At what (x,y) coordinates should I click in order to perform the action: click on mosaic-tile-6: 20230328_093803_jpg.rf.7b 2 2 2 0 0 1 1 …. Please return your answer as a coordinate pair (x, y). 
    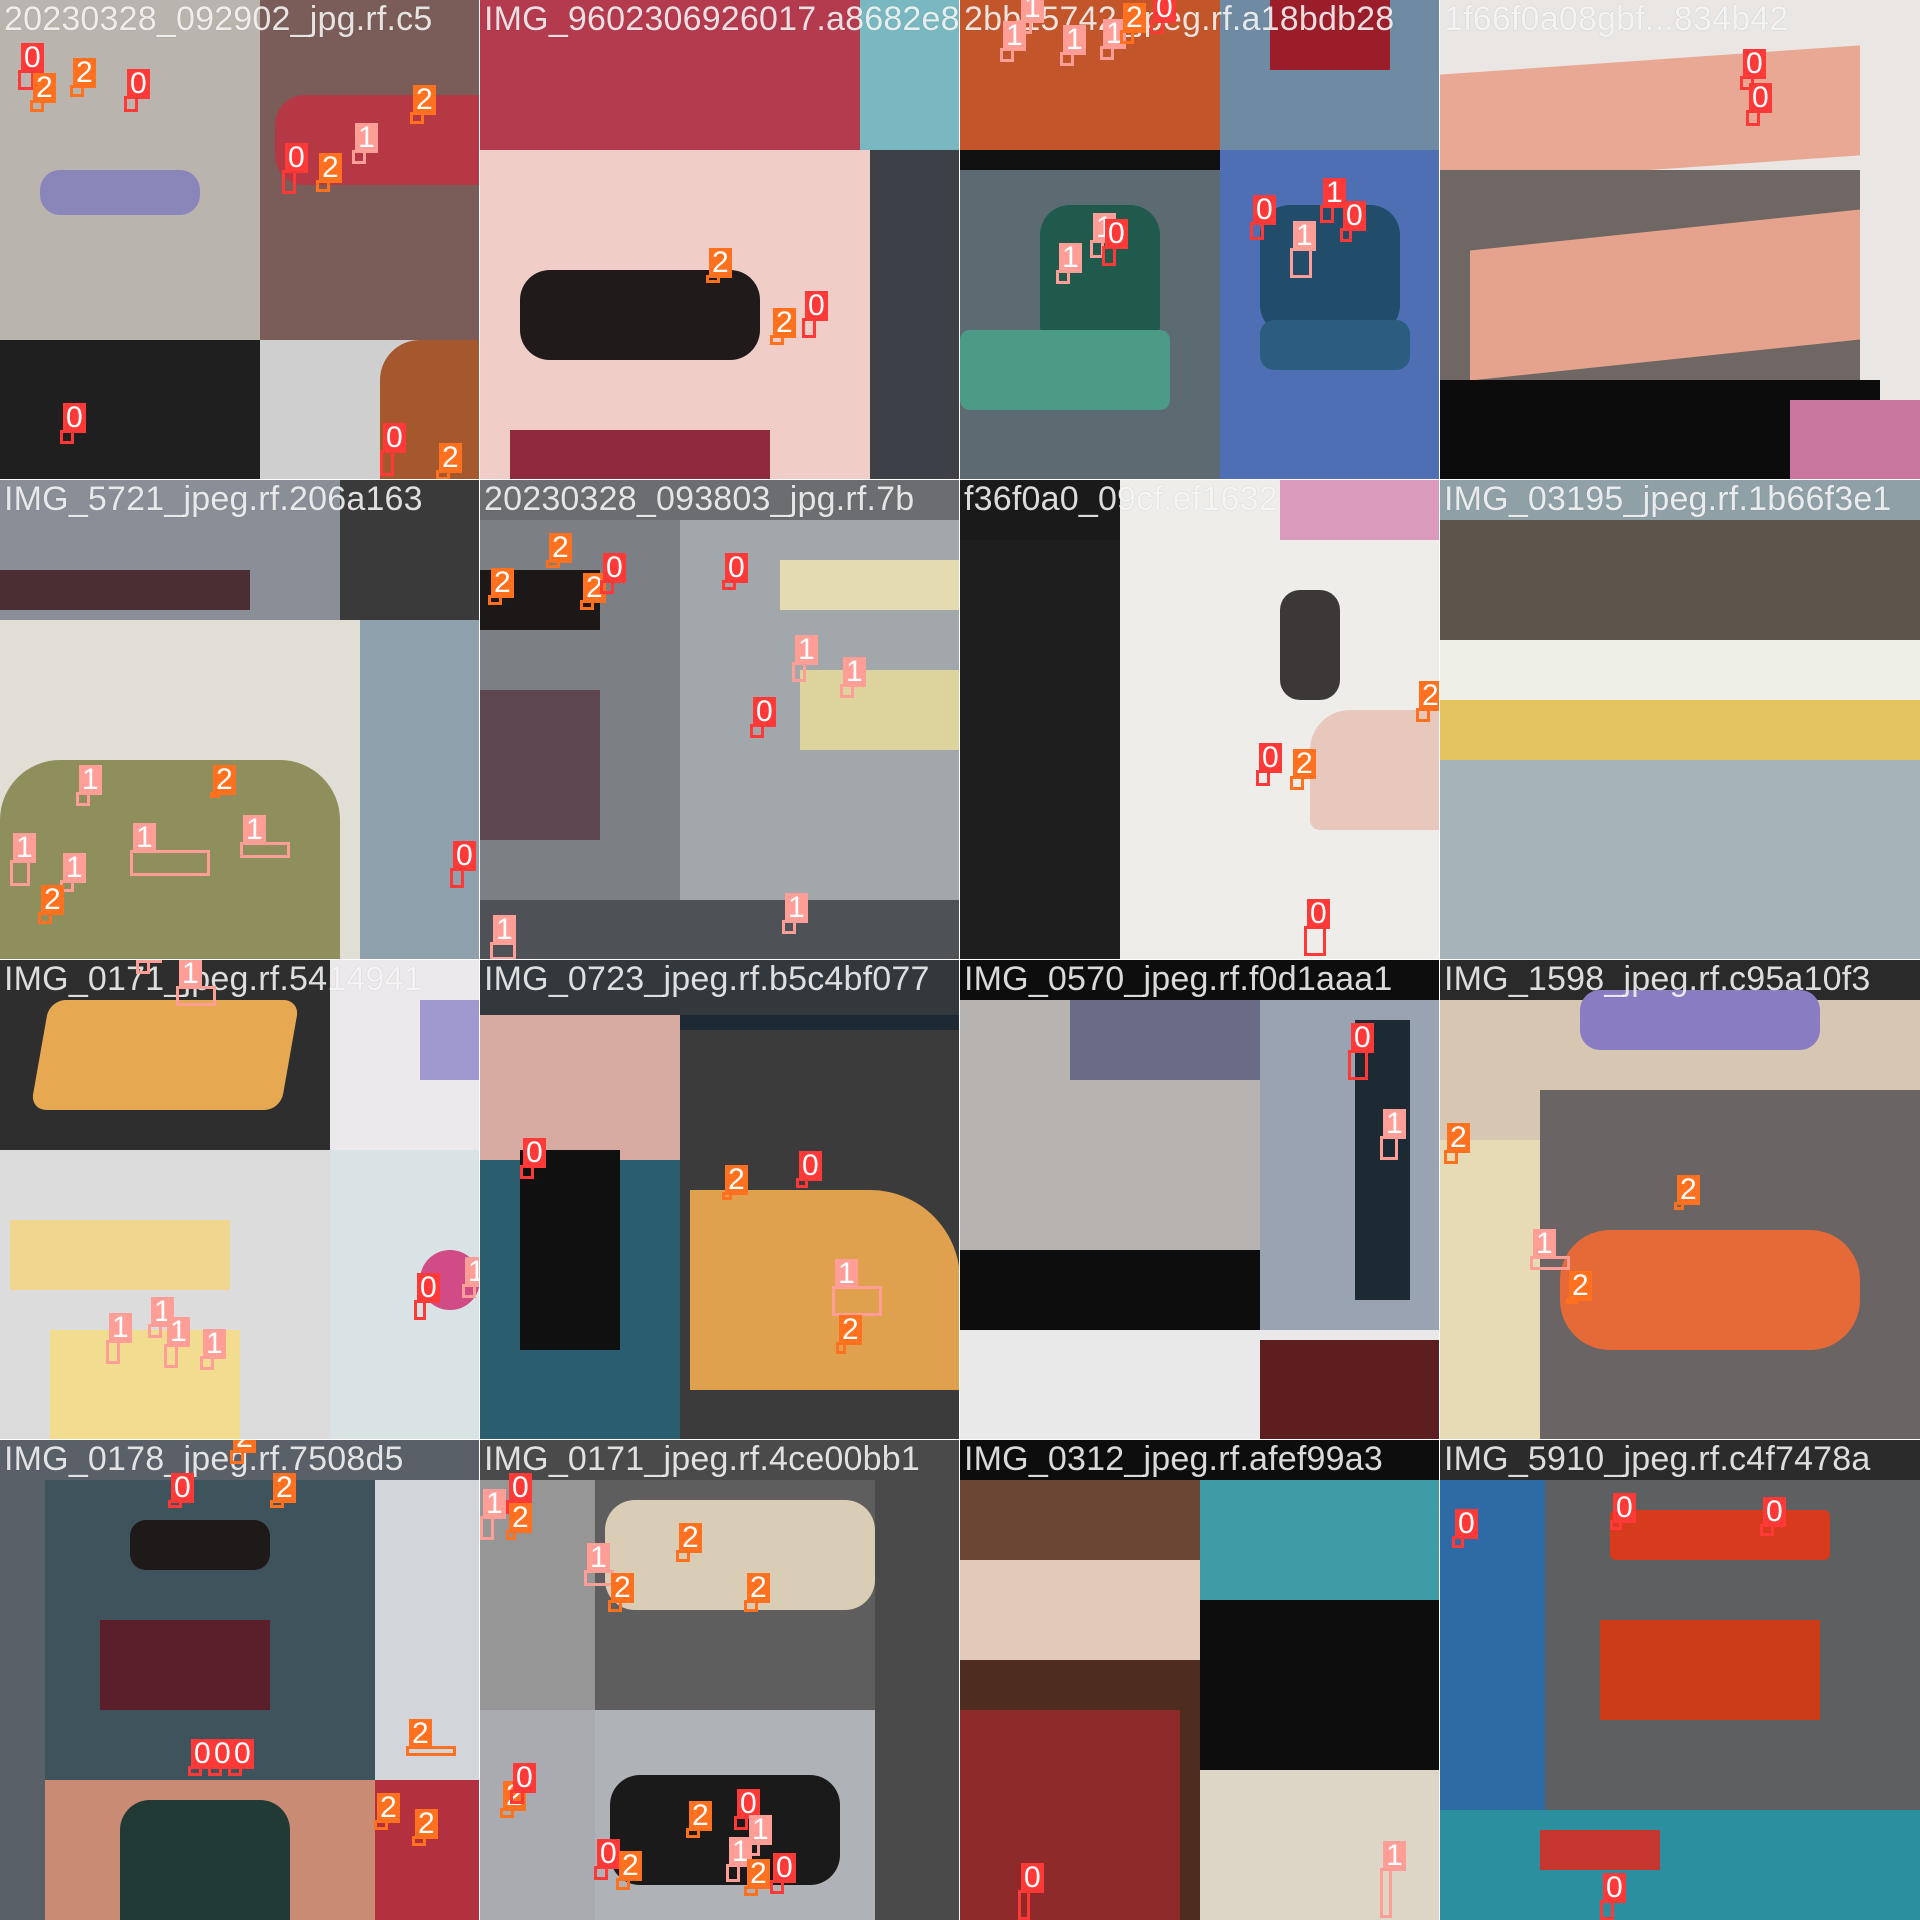
    Looking at the image, I should click on (720, 720).